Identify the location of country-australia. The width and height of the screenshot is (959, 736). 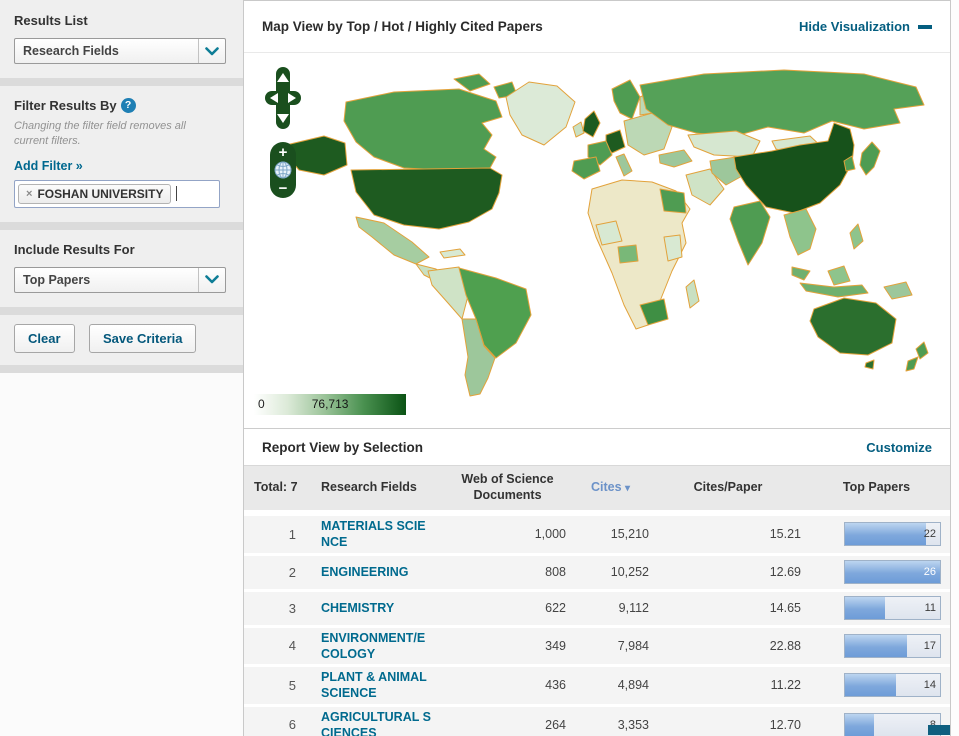
(853, 326).